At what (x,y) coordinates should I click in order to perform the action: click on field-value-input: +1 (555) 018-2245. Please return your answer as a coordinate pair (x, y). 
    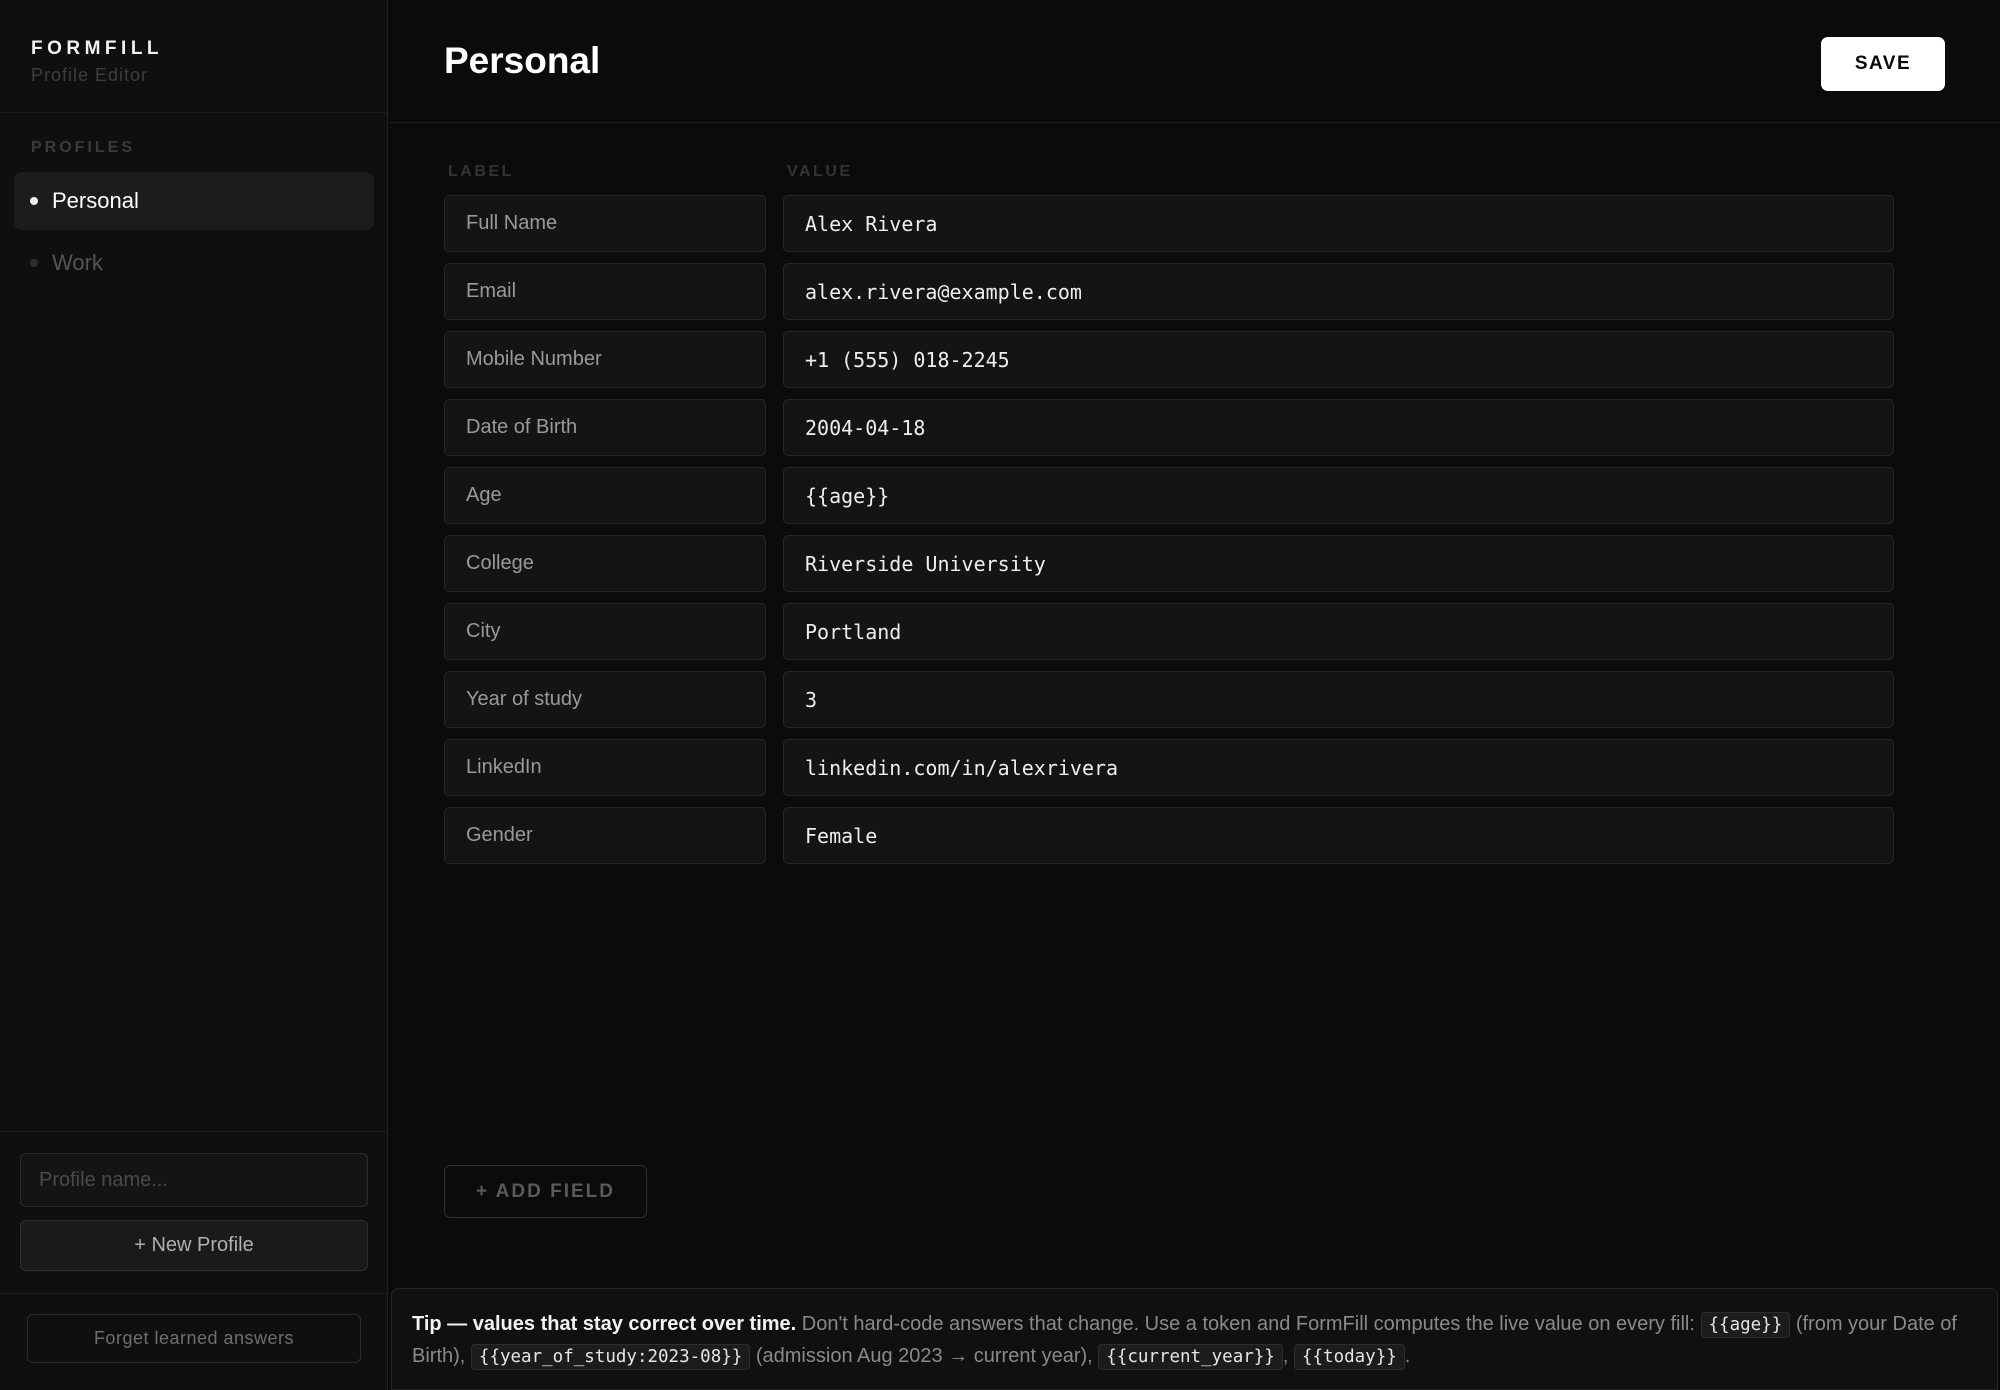
    Looking at the image, I should click on (1338, 359).